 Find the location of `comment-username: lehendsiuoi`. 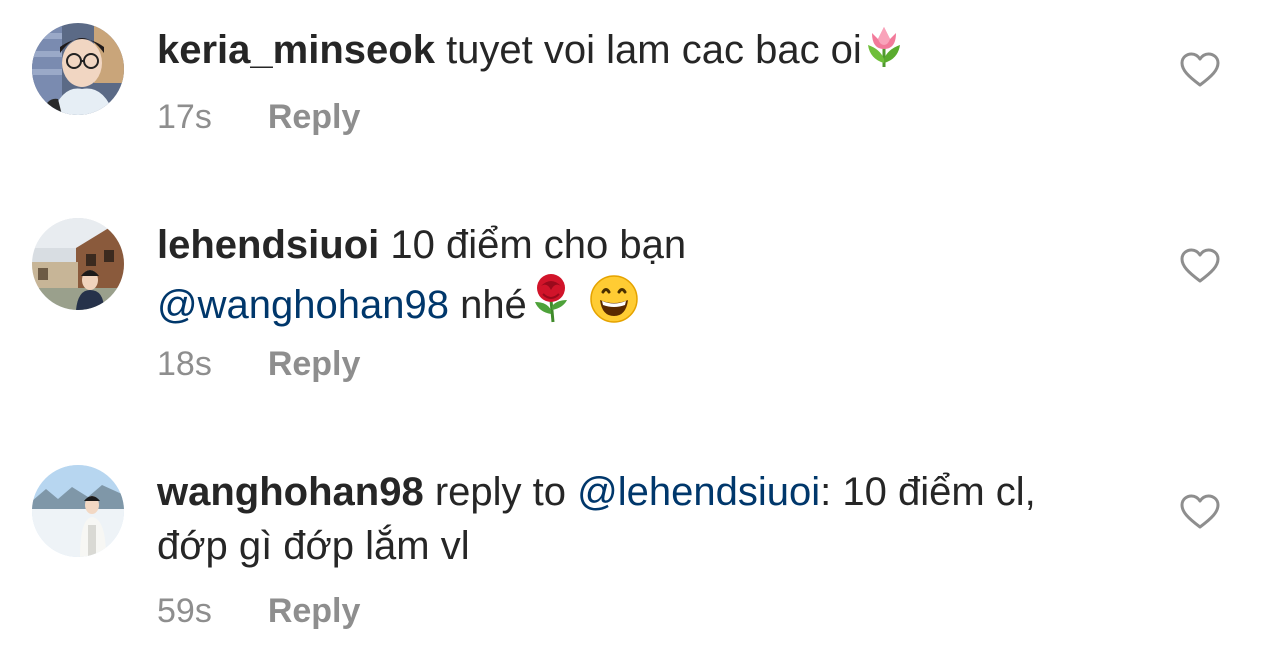

comment-username: lehendsiuoi is located at coordinates (268, 245).